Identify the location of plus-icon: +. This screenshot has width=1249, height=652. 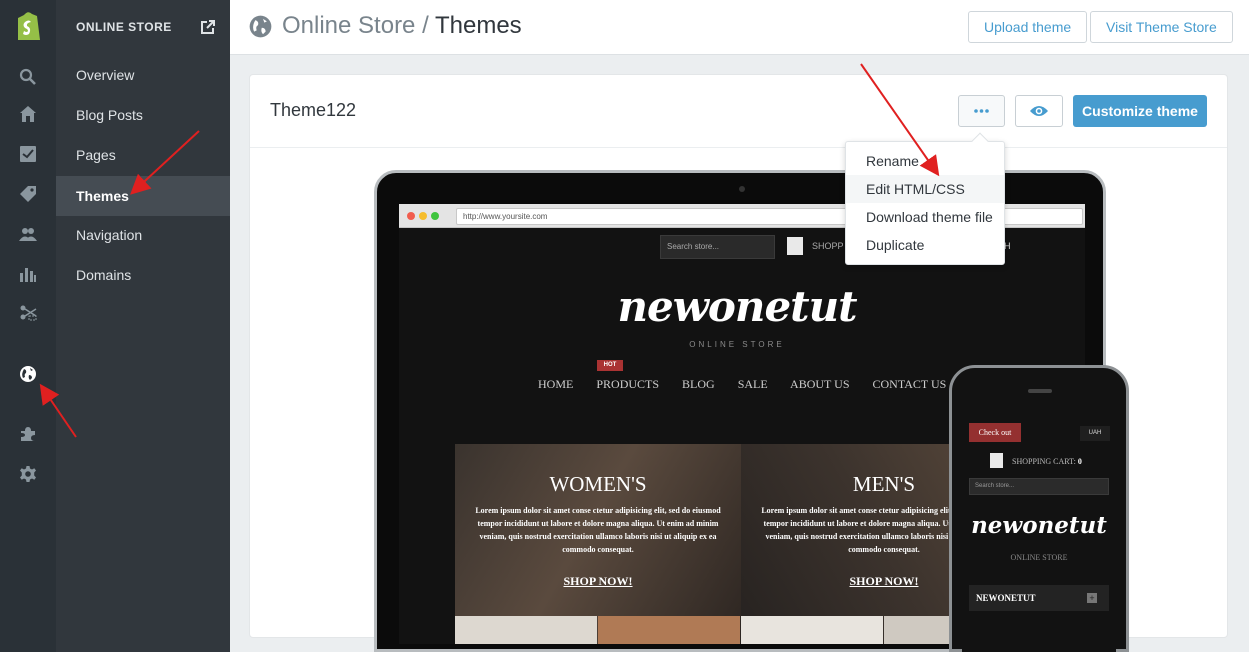
(1092, 598).